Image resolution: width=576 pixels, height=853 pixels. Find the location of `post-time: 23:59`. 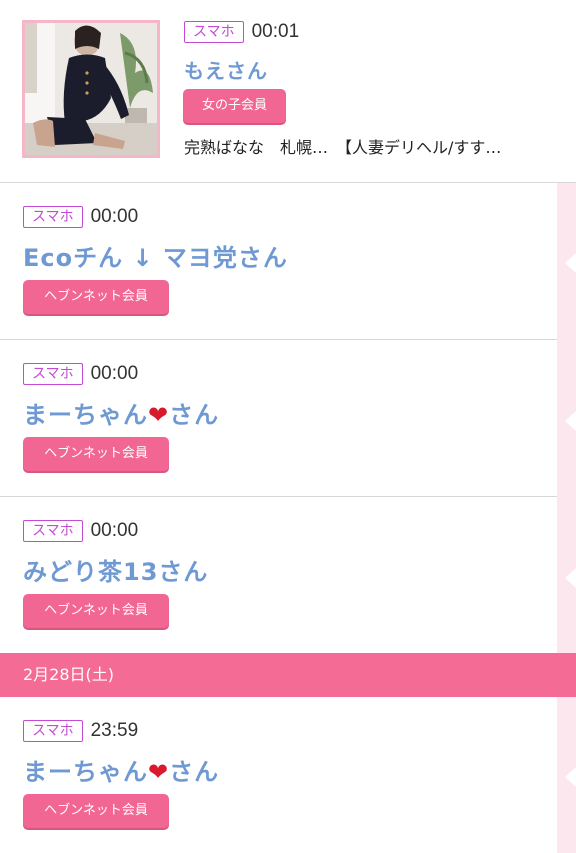

post-time: 23:59 is located at coordinates (114, 730).